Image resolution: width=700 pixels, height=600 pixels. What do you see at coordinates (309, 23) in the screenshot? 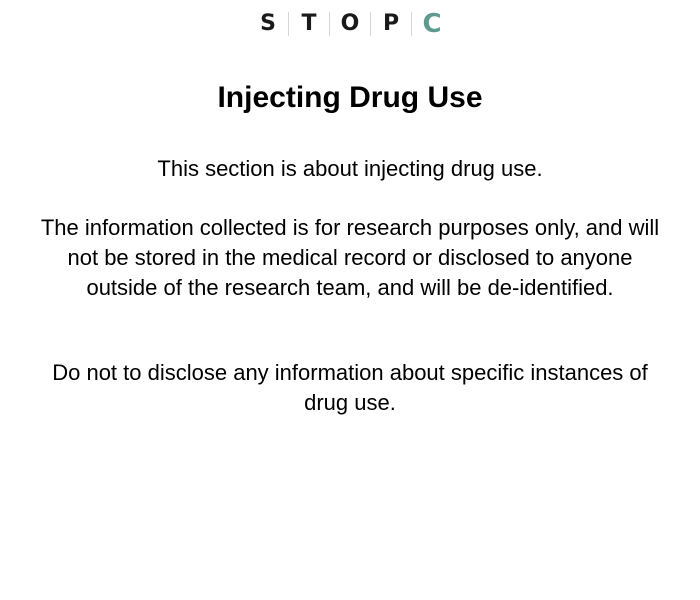
I see `logo-letter-t: T` at bounding box center [309, 23].